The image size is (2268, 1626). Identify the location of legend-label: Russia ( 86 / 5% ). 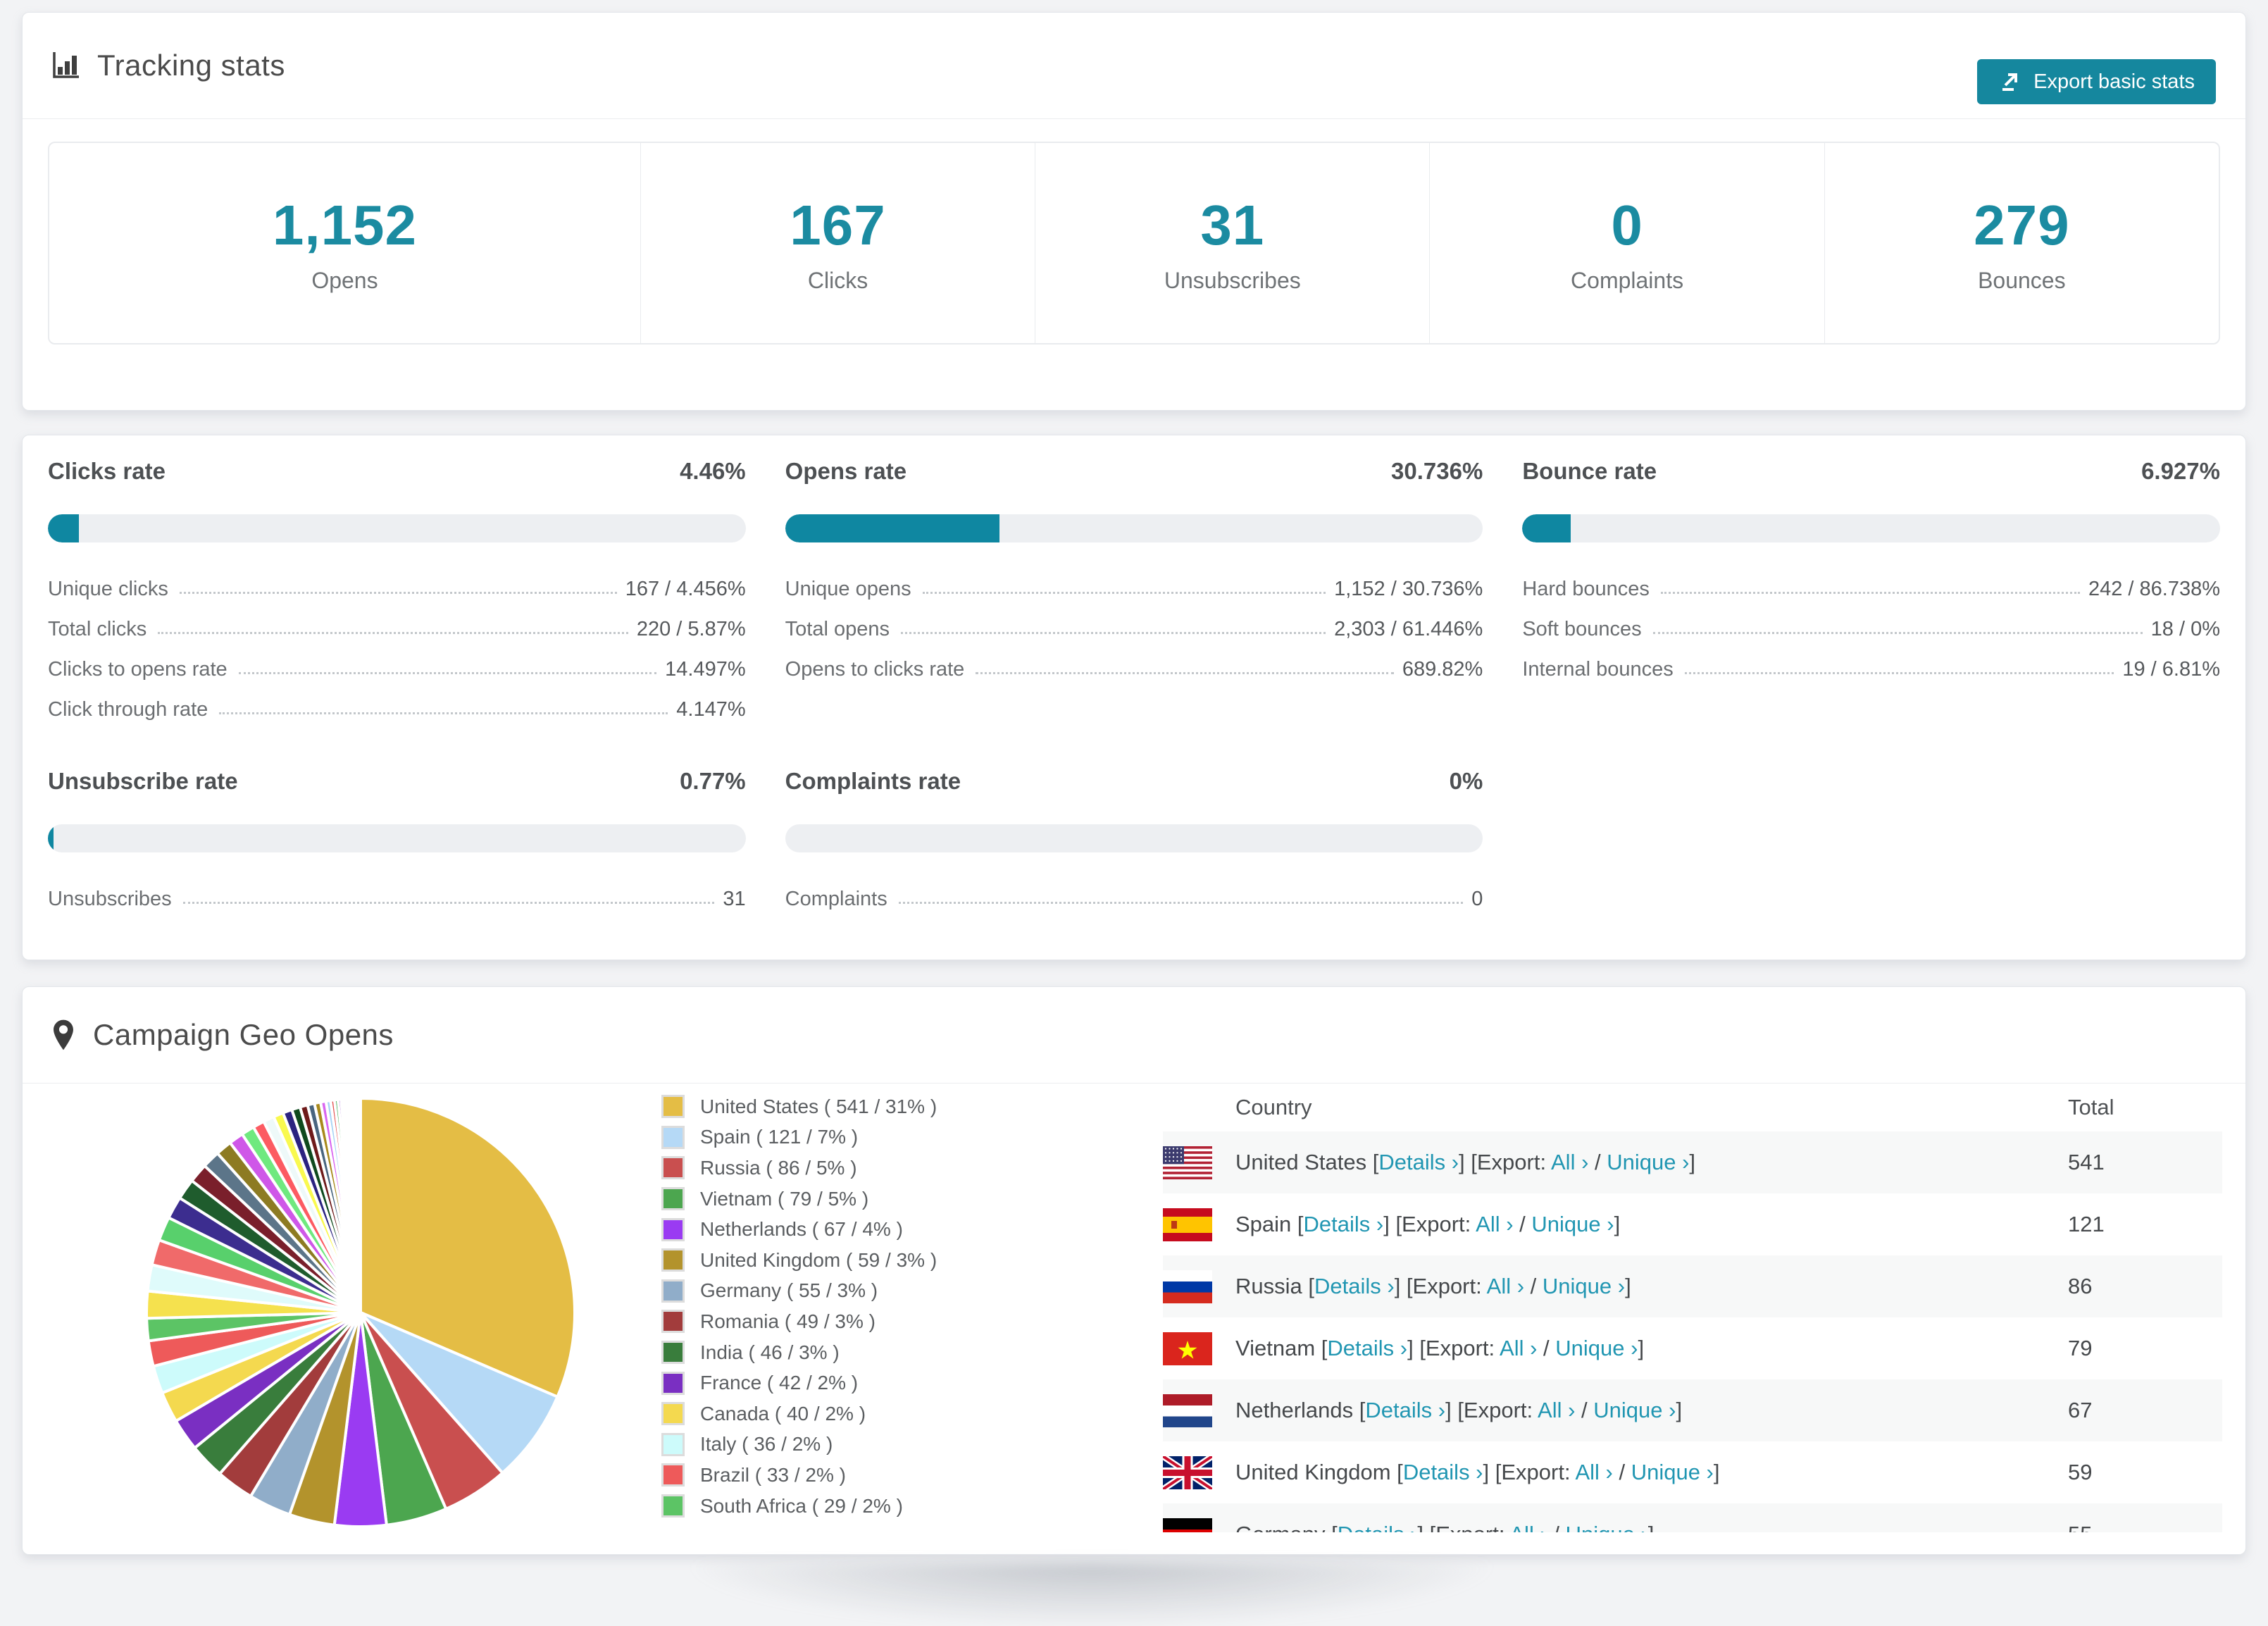
(779, 1168).